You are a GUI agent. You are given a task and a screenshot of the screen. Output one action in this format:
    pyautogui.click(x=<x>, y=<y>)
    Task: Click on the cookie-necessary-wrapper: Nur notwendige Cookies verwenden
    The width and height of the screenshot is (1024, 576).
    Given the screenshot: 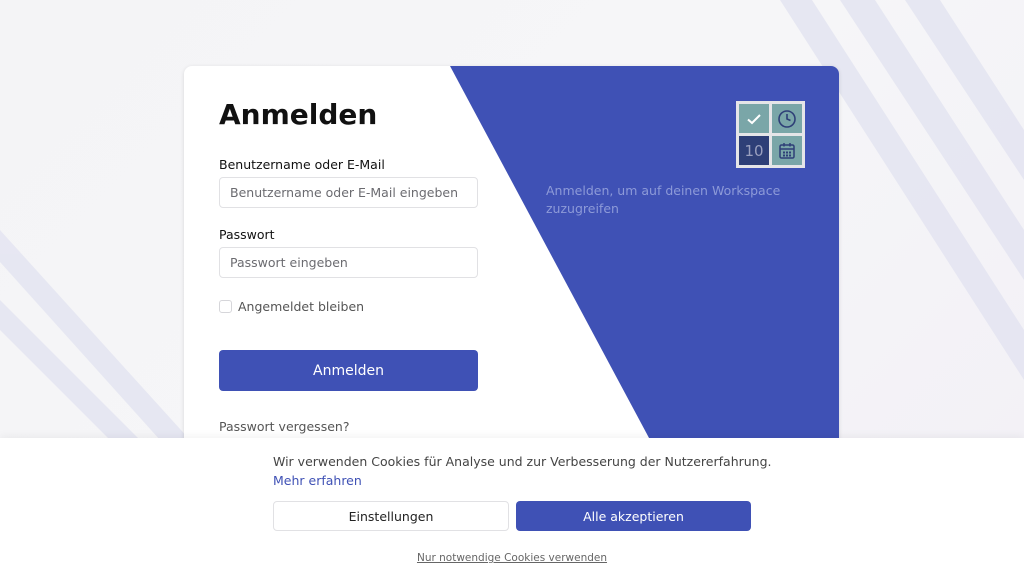 What is the action you would take?
    pyautogui.click(x=512, y=555)
    